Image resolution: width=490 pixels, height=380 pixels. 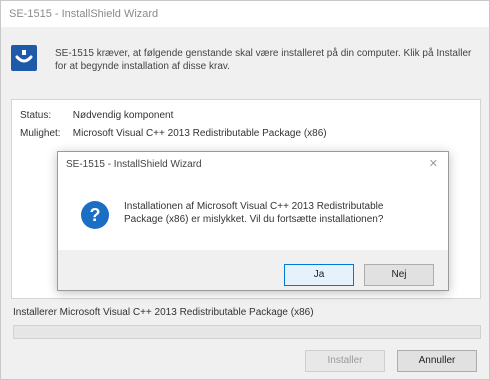 What do you see at coordinates (319, 275) in the screenshot?
I see `yes-button: Ja` at bounding box center [319, 275].